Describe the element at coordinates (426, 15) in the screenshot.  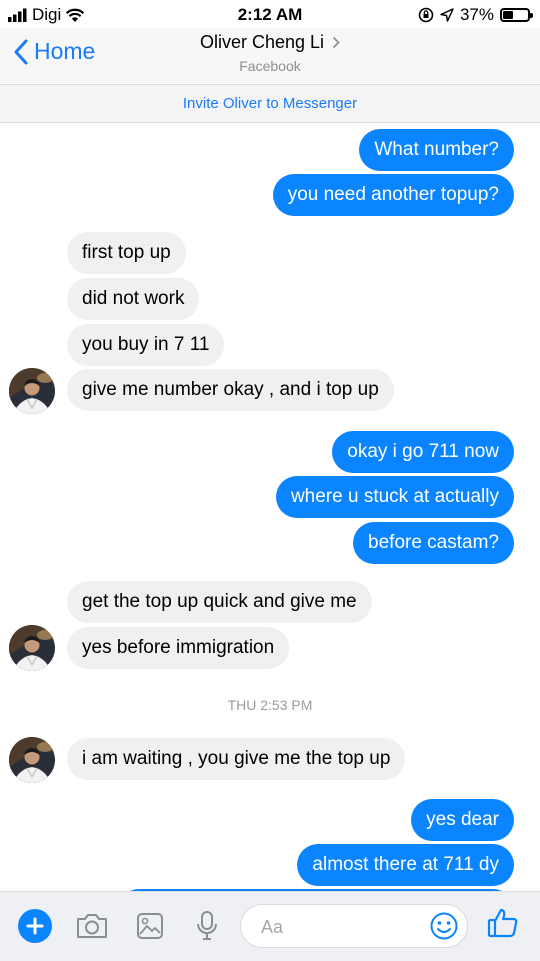
I see `orientation-lock-icon` at that location.